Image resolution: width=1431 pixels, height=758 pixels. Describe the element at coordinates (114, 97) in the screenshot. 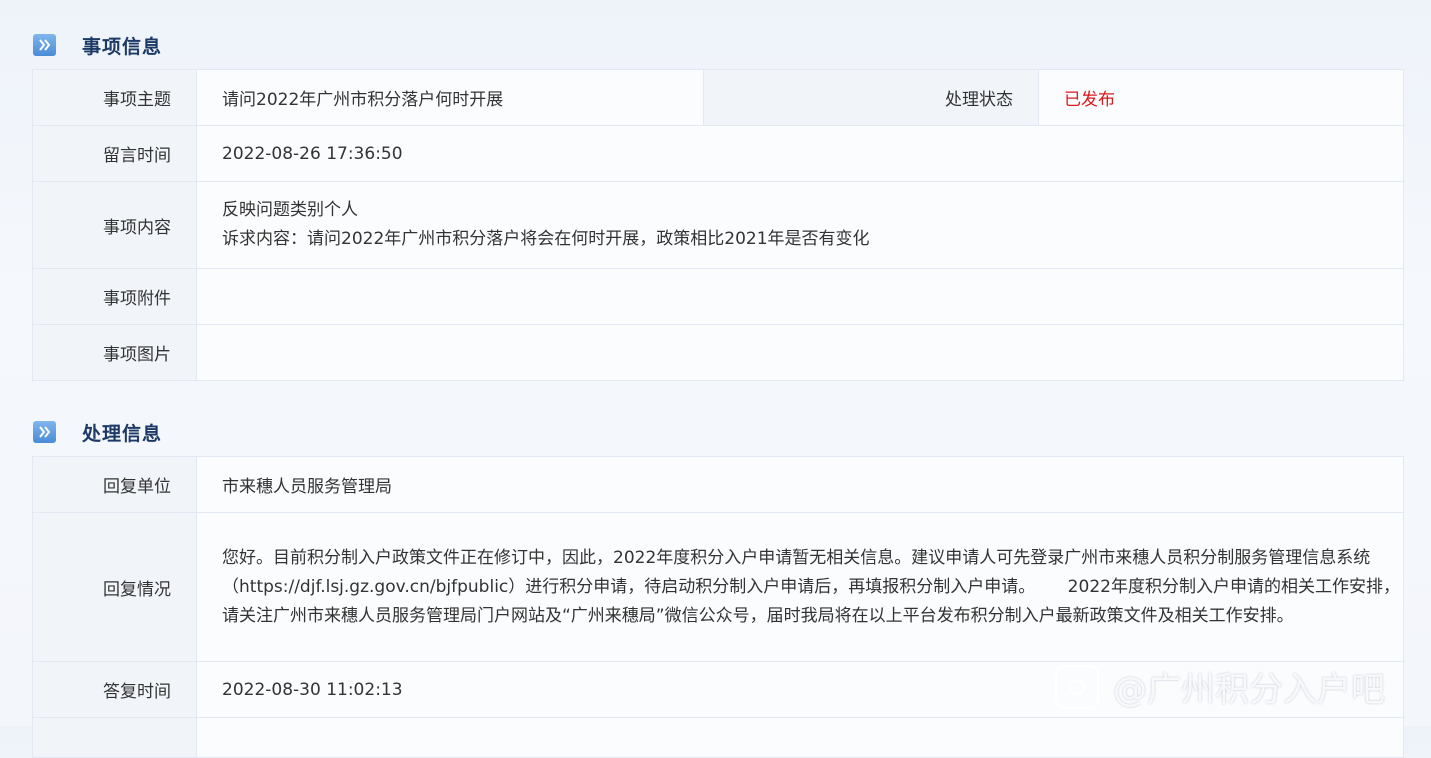

I see `subject-label: 事项主题` at that location.